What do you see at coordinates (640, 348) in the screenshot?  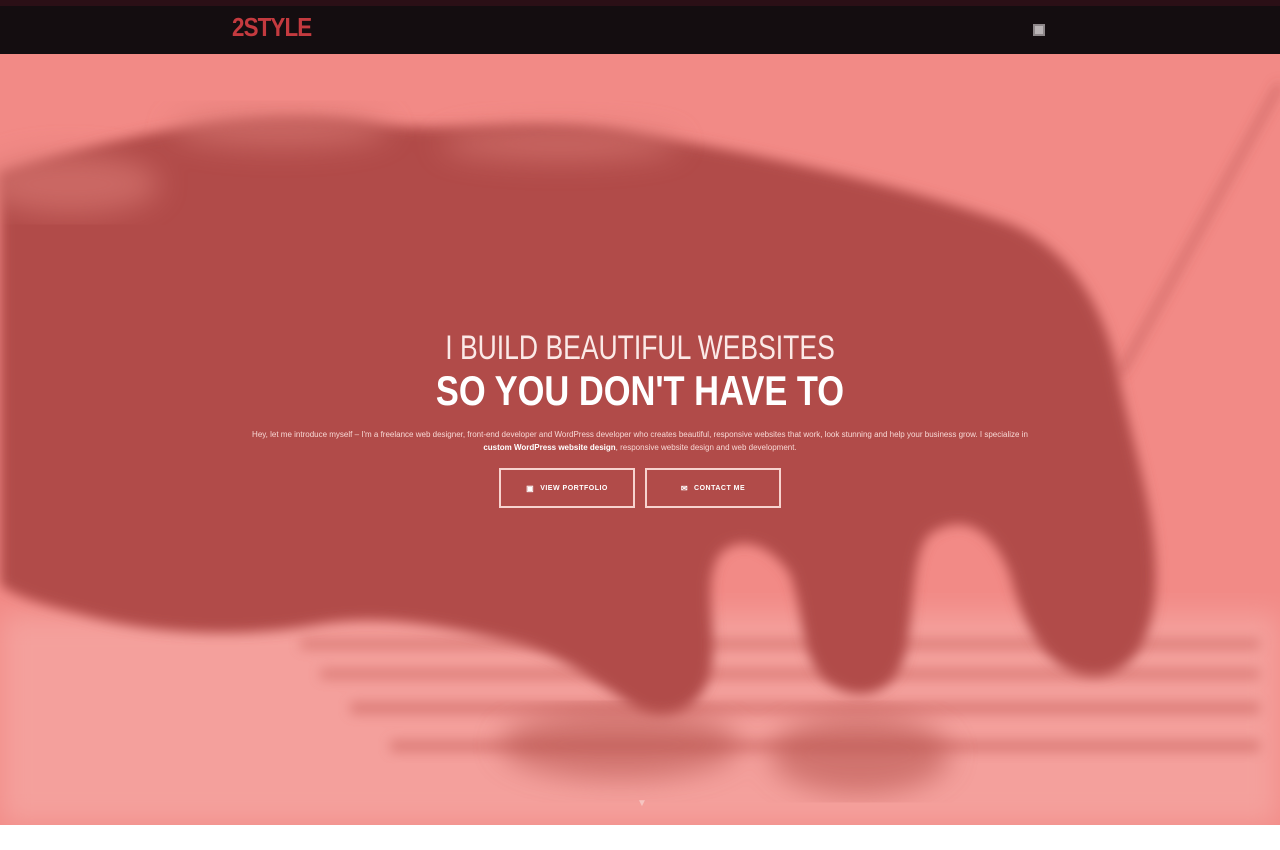 I see `hero-headline-line1: I BUILD BEAUTIFUL WEBSITES` at bounding box center [640, 348].